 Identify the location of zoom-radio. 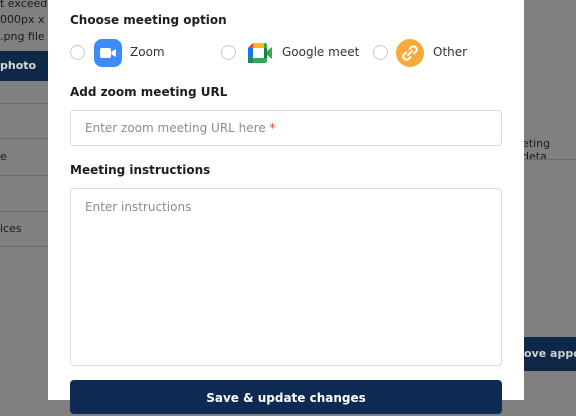
(77, 52).